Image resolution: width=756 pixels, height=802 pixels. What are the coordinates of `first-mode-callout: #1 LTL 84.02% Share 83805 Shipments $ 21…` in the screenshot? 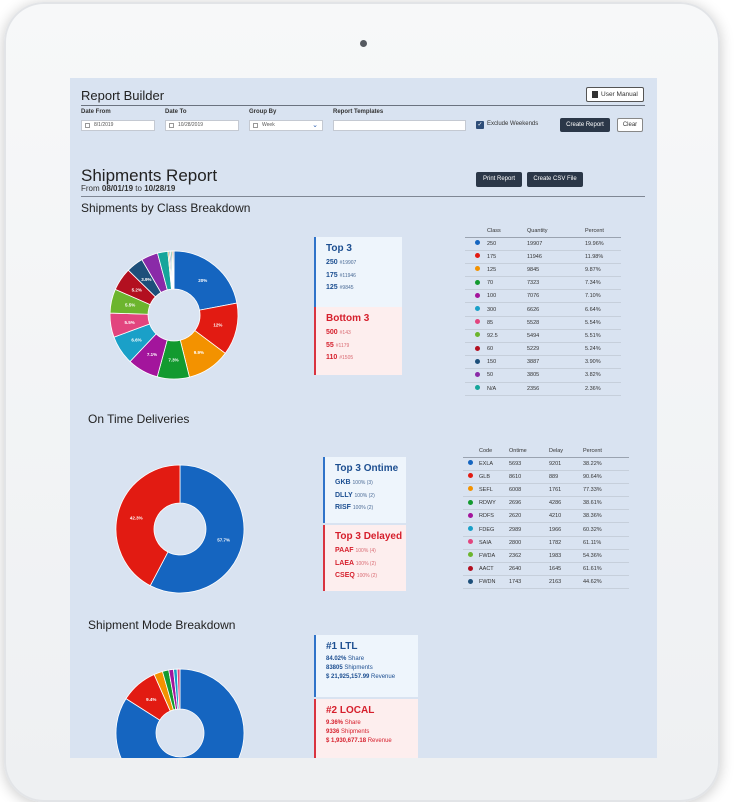 It's located at (366, 666).